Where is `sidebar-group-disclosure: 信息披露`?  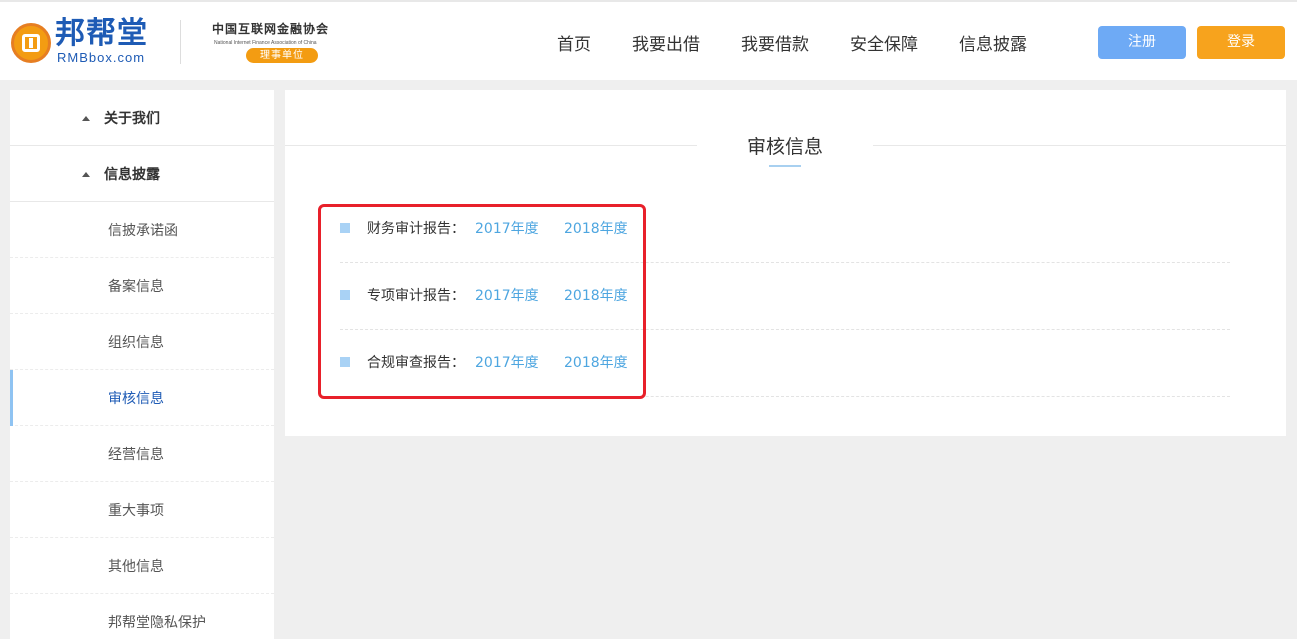 sidebar-group-disclosure: 信息披露 is located at coordinates (142, 174).